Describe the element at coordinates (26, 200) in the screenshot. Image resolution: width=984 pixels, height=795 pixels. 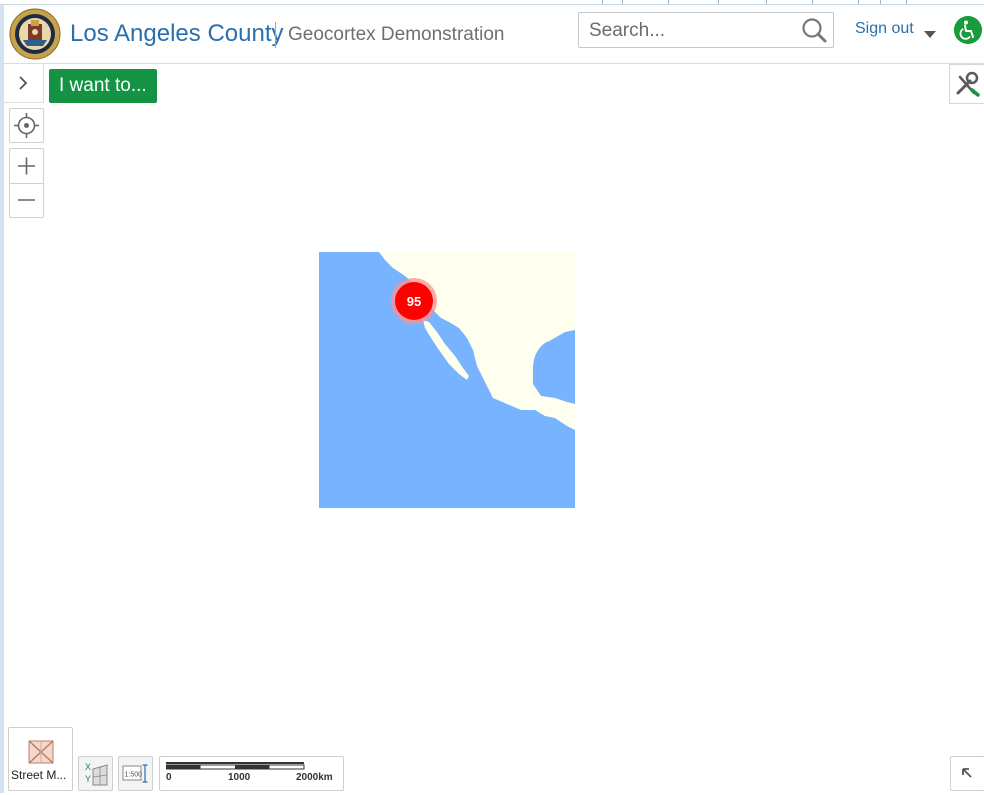
I see `zoom-out-icon` at that location.